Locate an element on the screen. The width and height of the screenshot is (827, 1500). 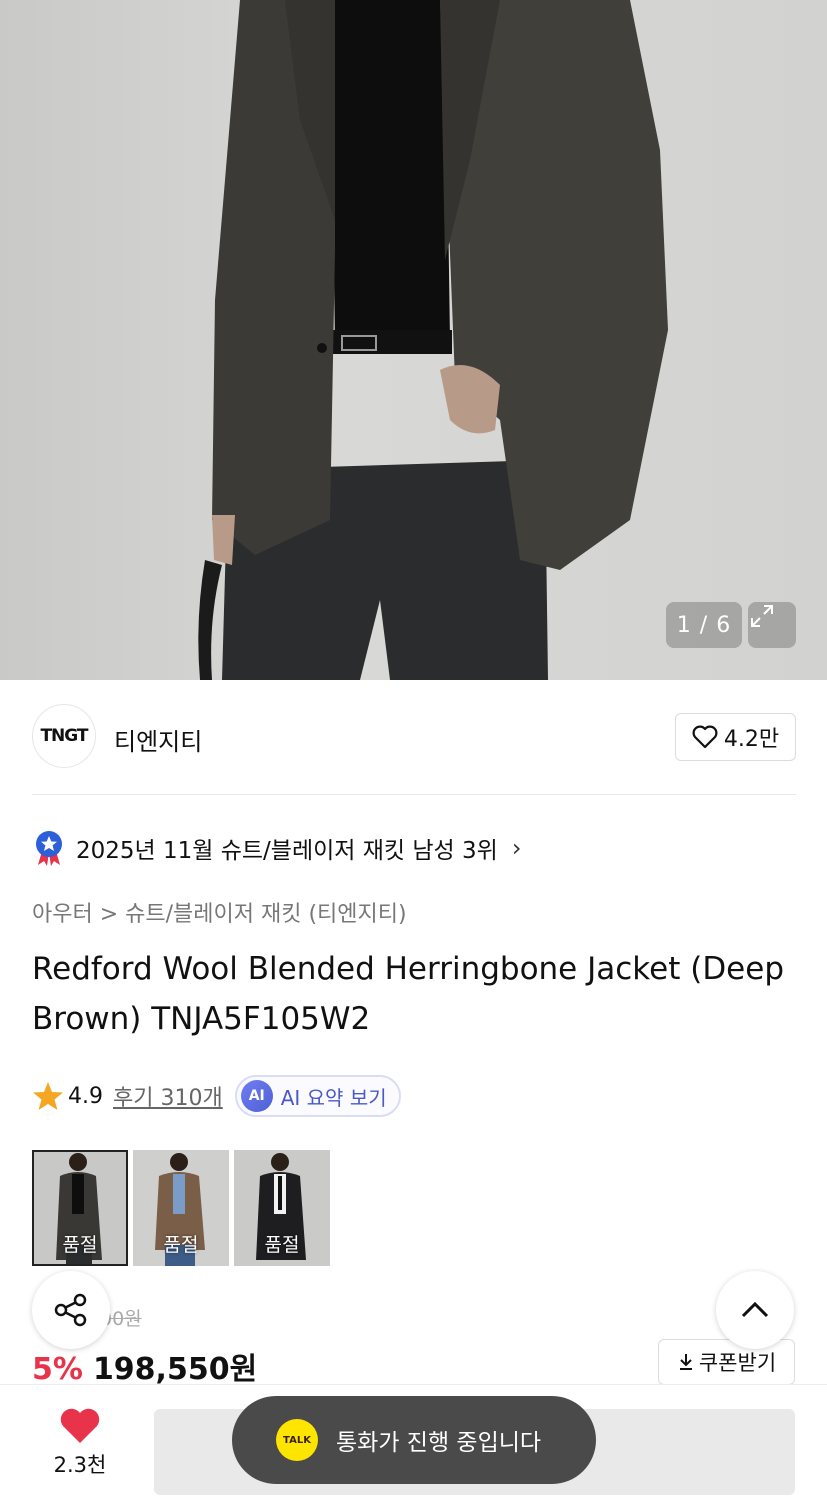
coupon-button: 쿠폰받기 is located at coordinates (726, 1362).